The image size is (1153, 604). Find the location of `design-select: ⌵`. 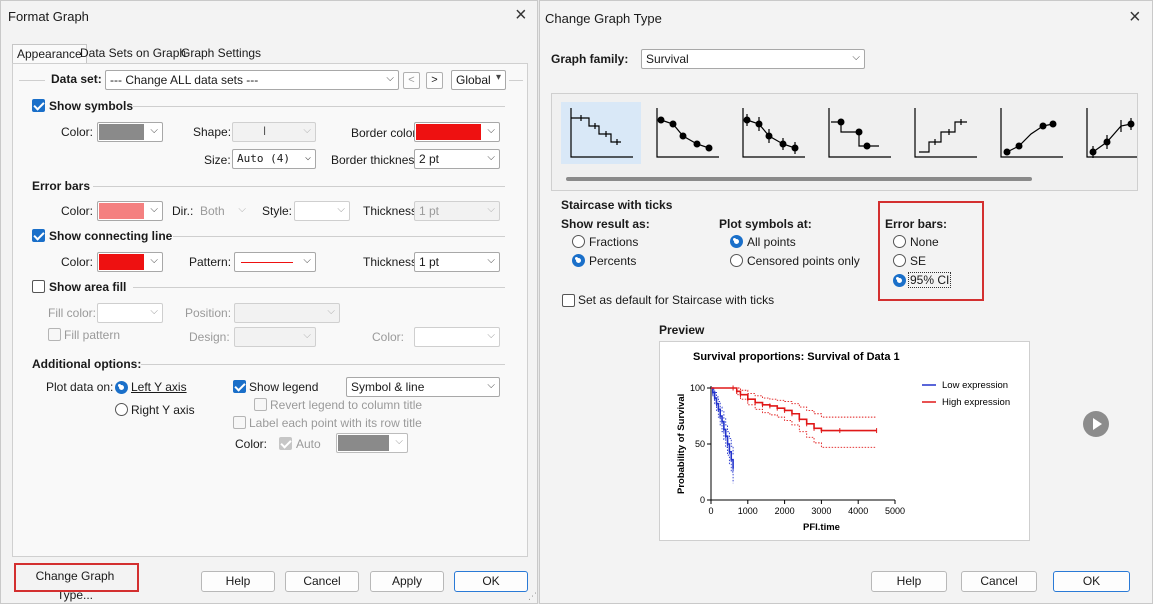

design-select: ⌵ is located at coordinates (275, 337).